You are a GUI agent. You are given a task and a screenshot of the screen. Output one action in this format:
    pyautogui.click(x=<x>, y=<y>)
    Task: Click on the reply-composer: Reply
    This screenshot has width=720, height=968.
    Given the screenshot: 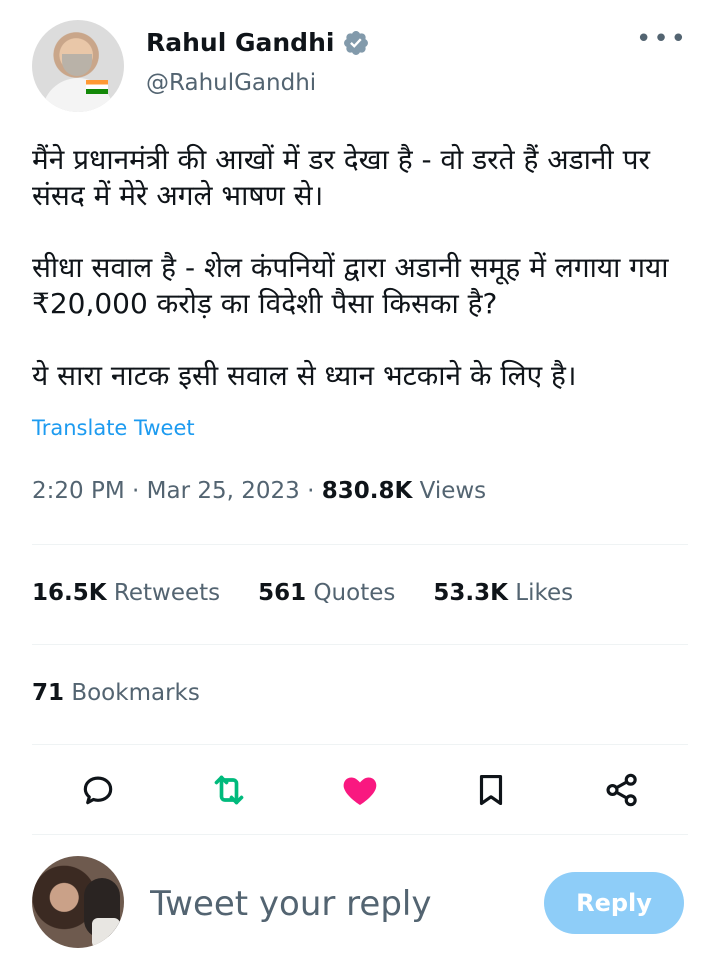 What is the action you would take?
    pyautogui.click(x=360, y=904)
    